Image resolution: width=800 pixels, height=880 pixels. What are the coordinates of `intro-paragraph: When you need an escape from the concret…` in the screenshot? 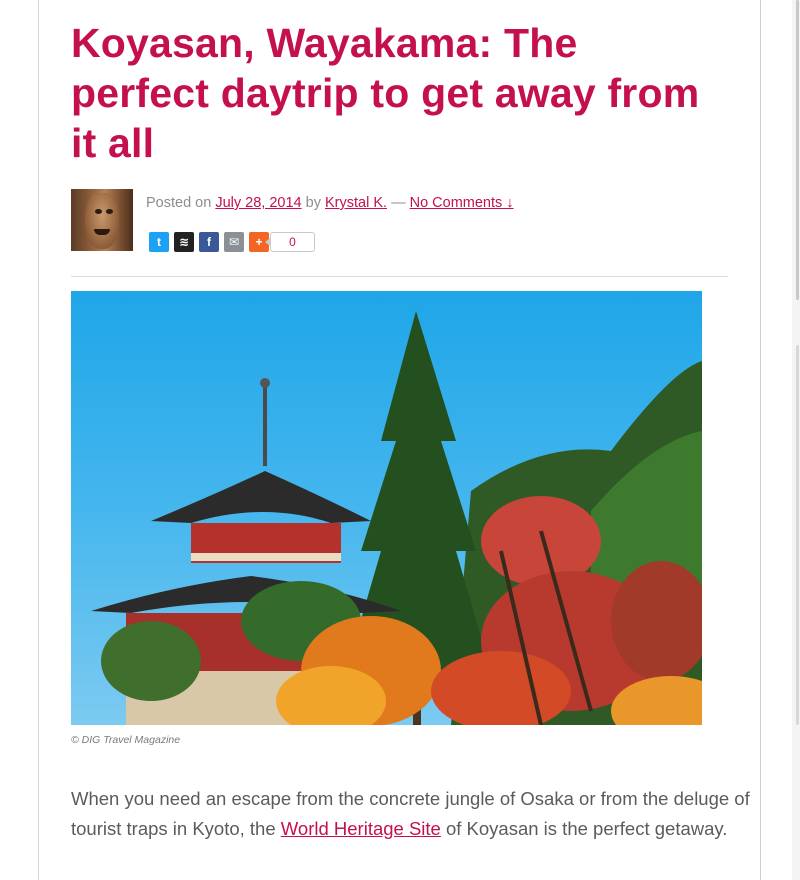 It's located at (411, 814).